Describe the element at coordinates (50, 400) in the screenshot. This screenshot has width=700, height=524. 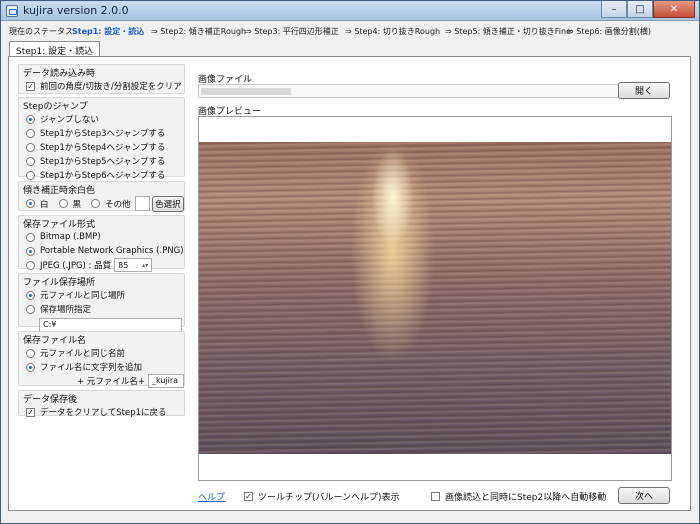
I see `group-title: データ保存後` at that location.